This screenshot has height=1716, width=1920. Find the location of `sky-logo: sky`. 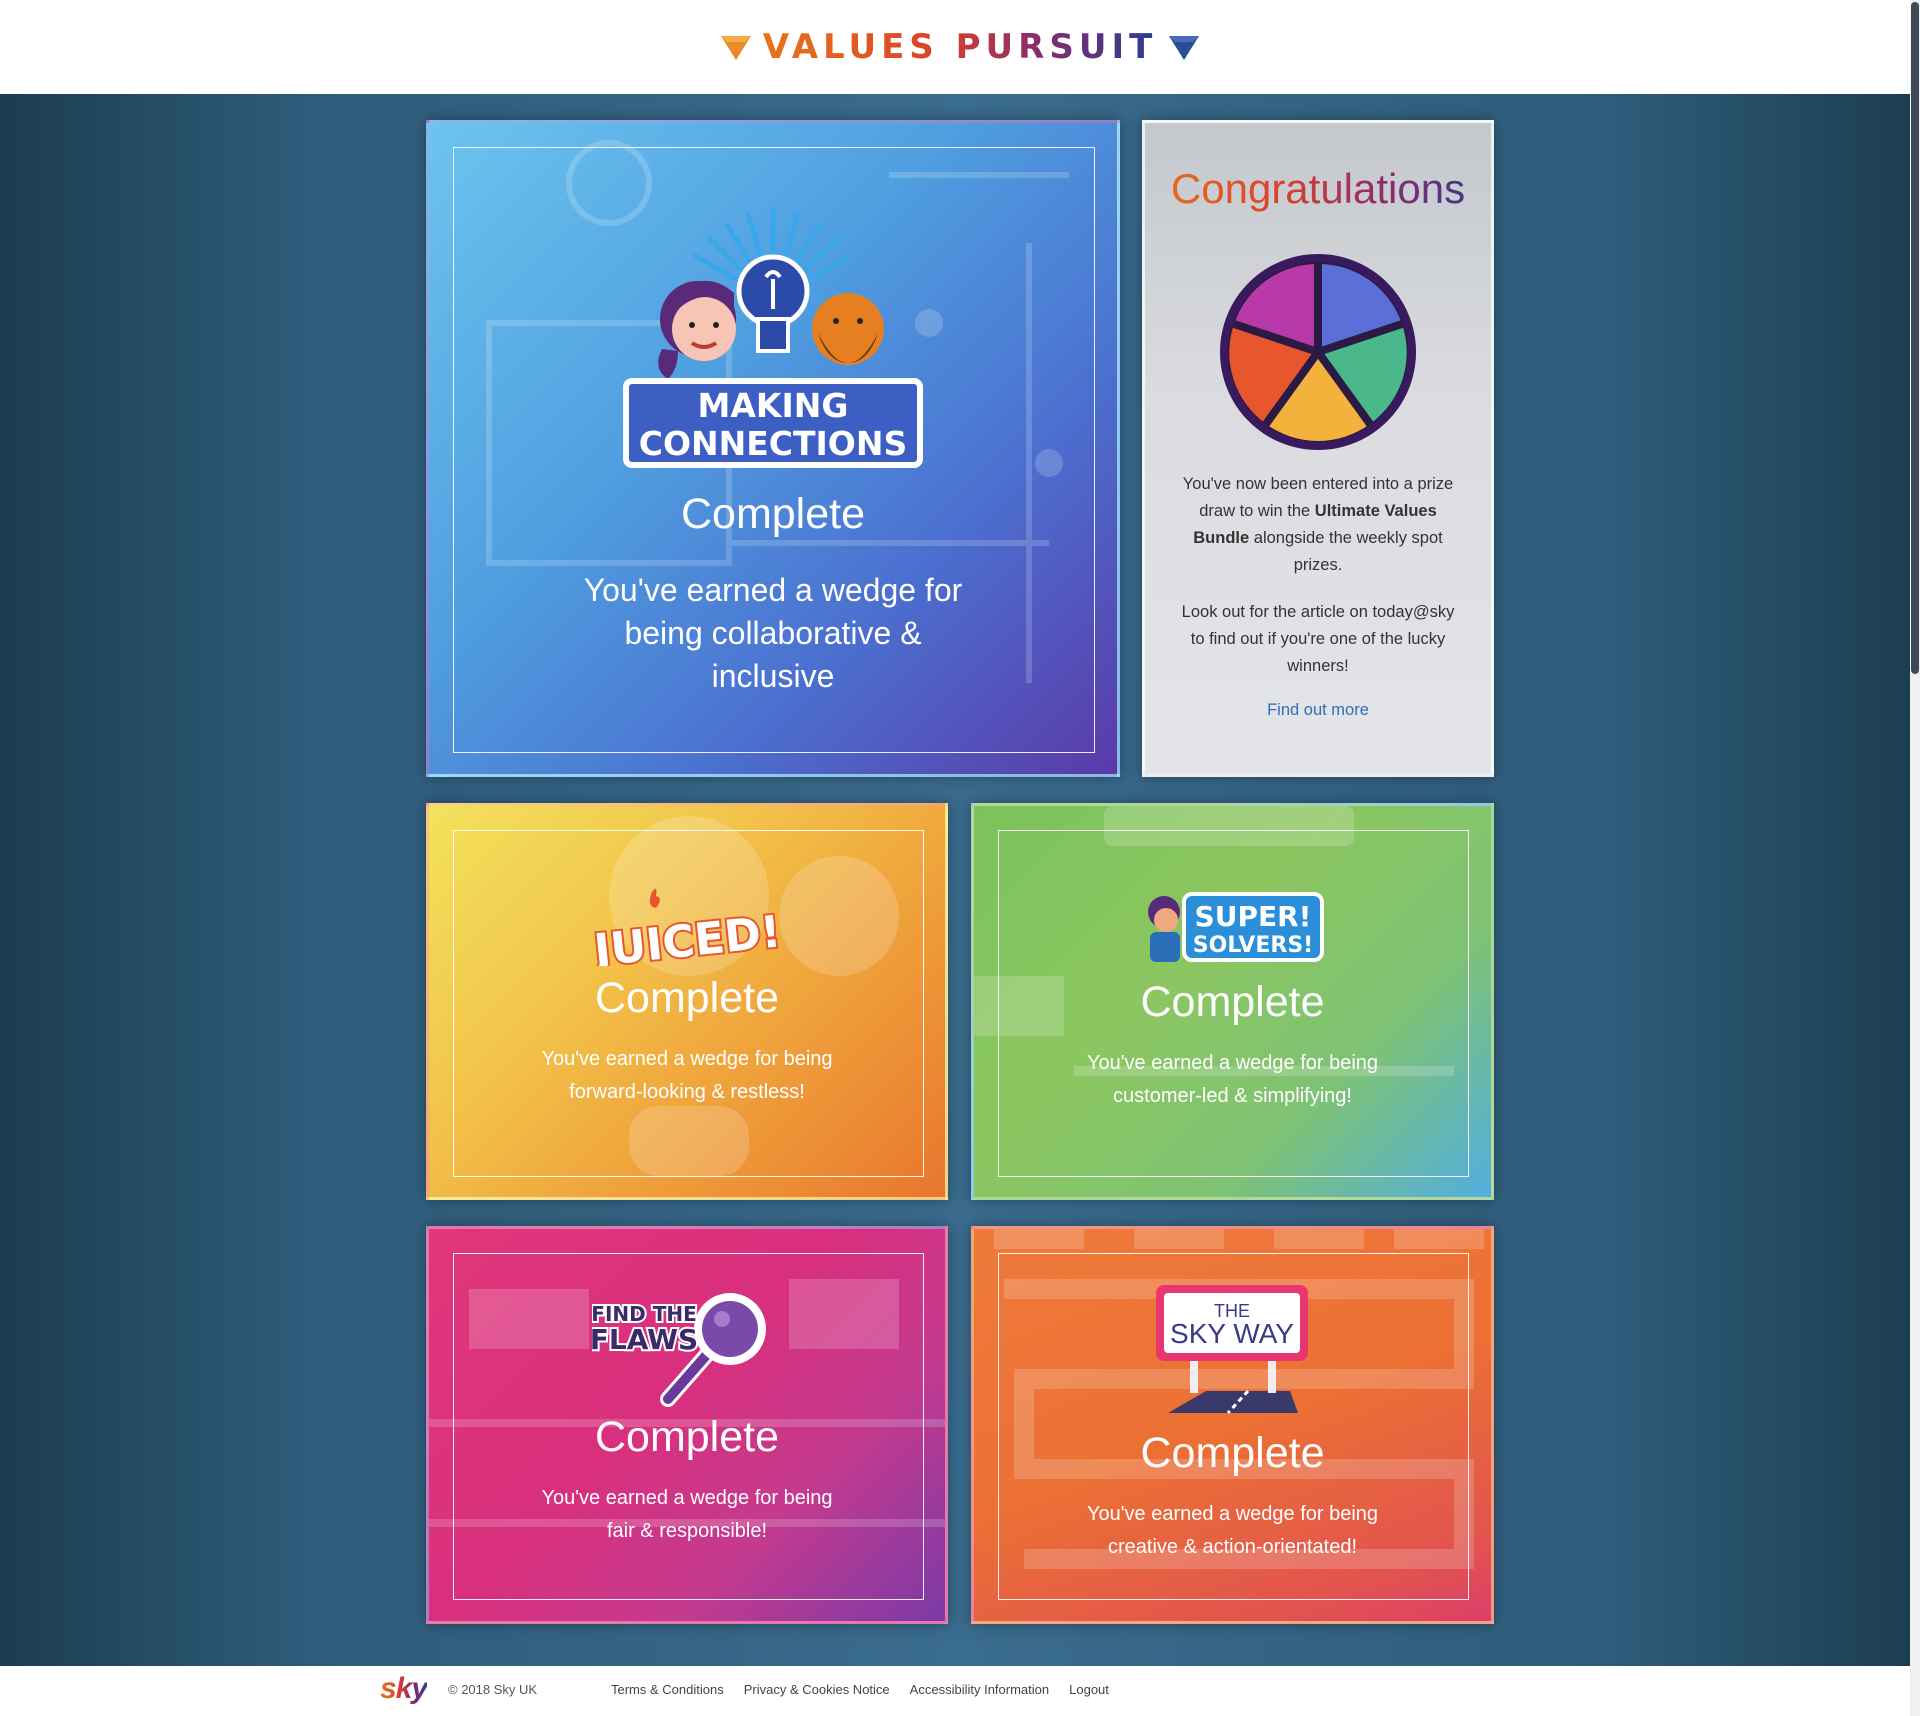

sky-logo: sky is located at coordinates (404, 1689).